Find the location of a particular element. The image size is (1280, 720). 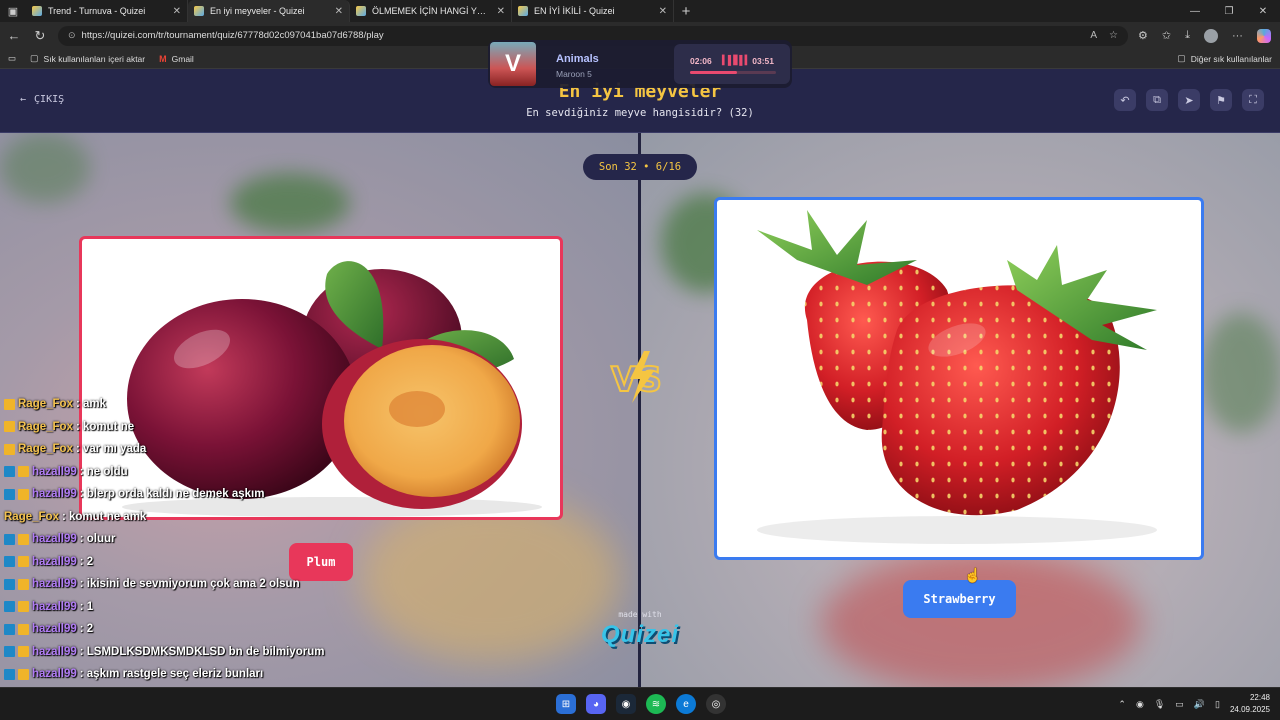

restore-icon: ❐ is located at coordinates (1229, 11).